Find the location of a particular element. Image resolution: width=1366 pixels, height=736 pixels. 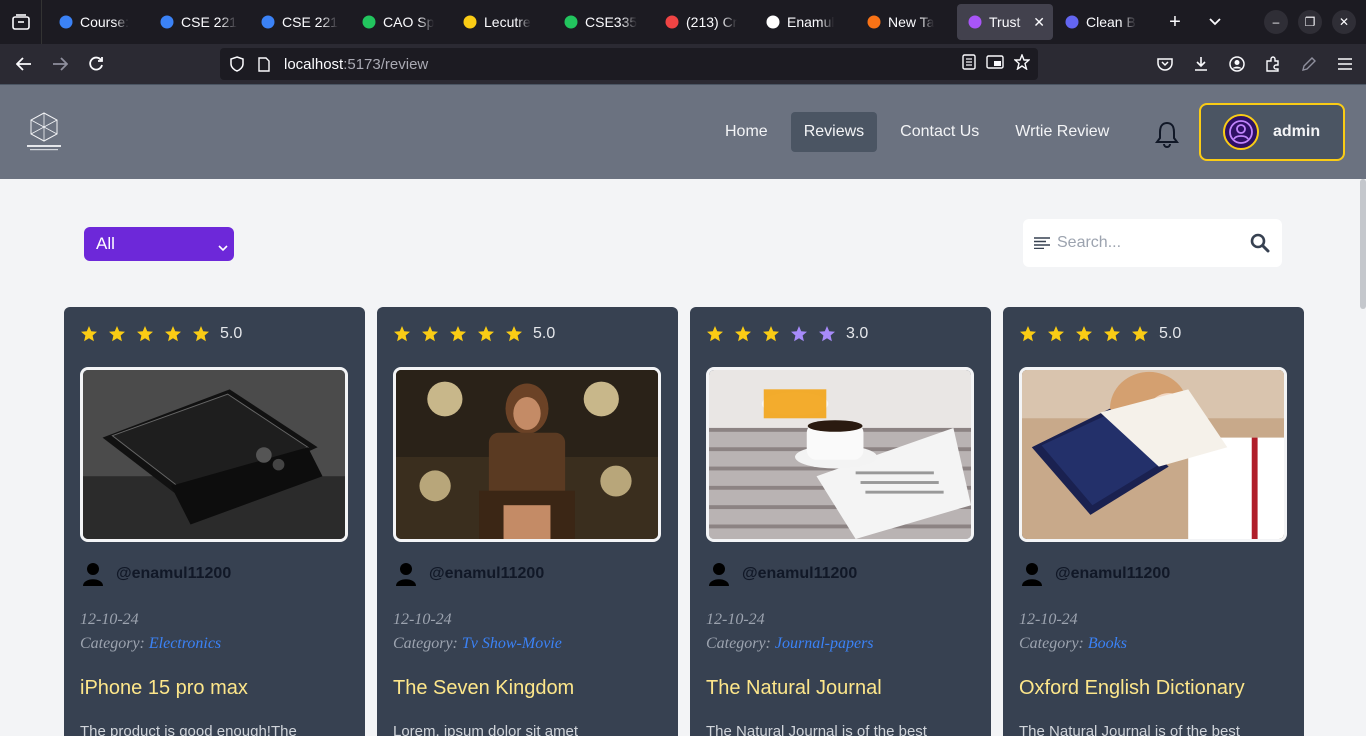

browser-tab: CSE335 is located at coordinates (603, 22).